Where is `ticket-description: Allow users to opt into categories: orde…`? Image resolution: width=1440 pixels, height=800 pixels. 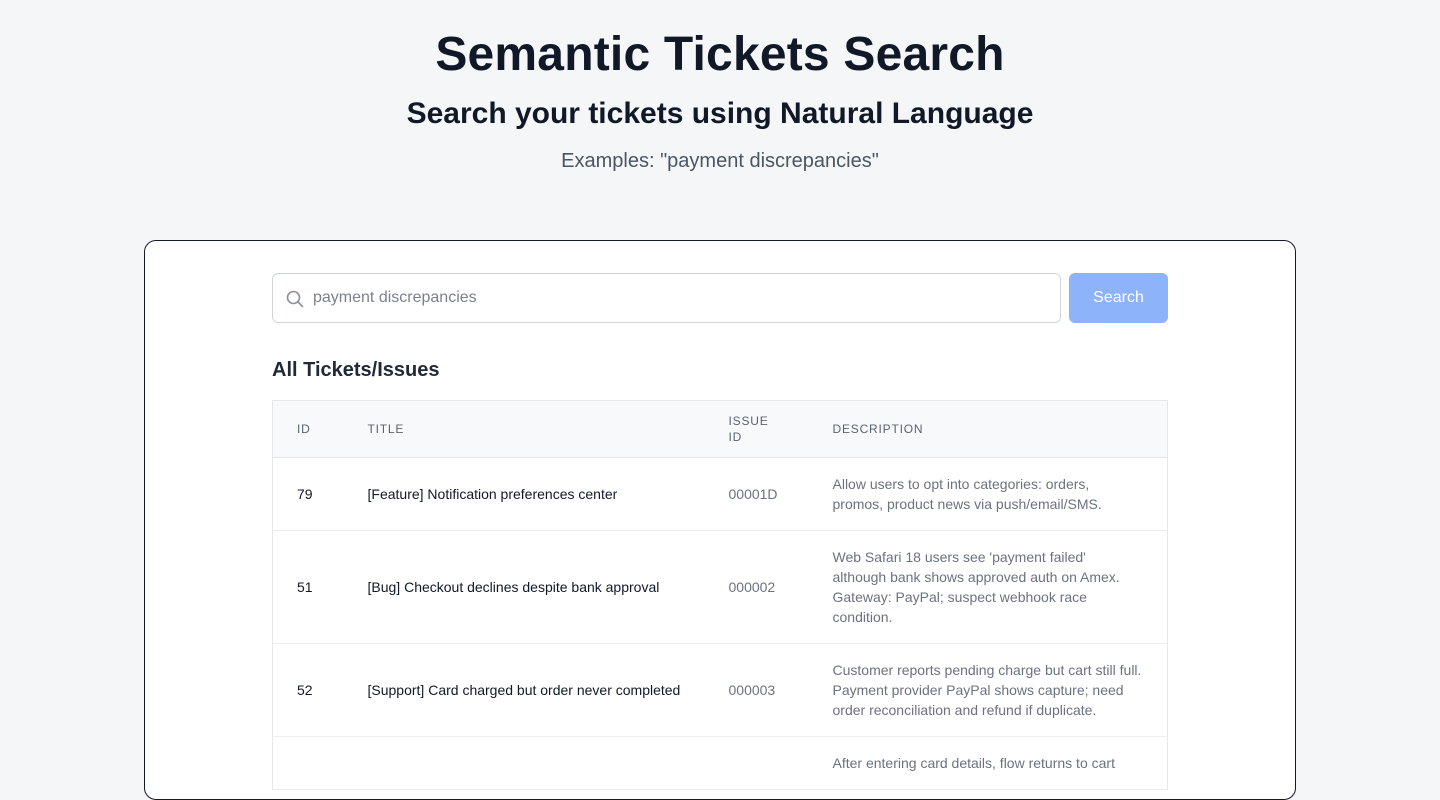 ticket-description: Allow users to opt into categories: orde… is located at coordinates (988, 494).